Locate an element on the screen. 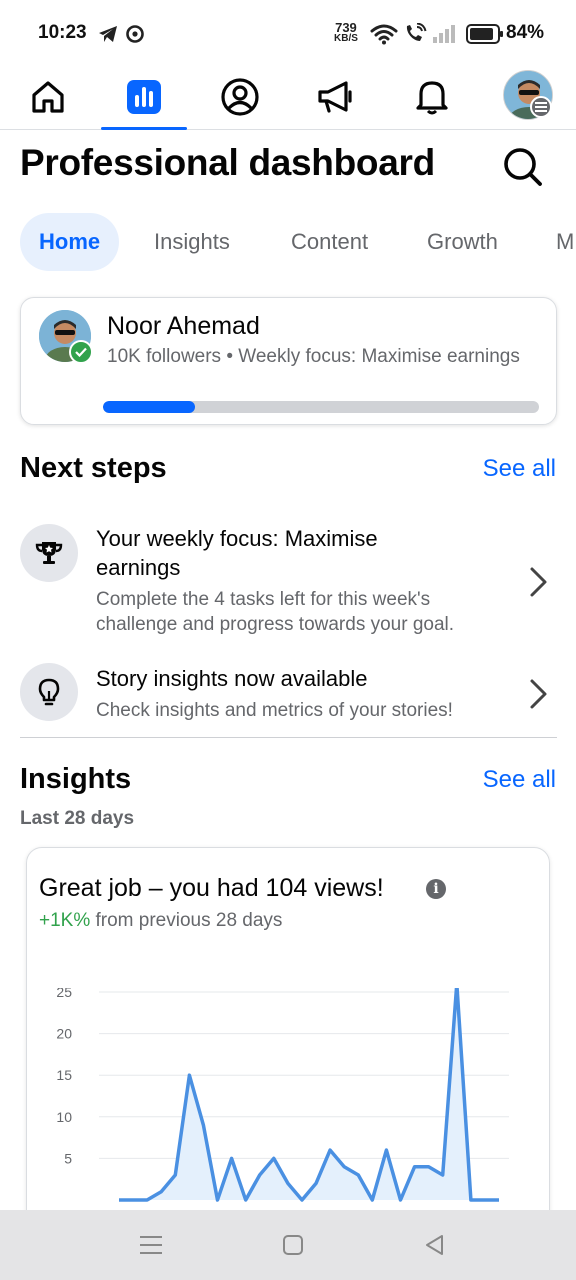  battery-icon is located at coordinates (484, 34).